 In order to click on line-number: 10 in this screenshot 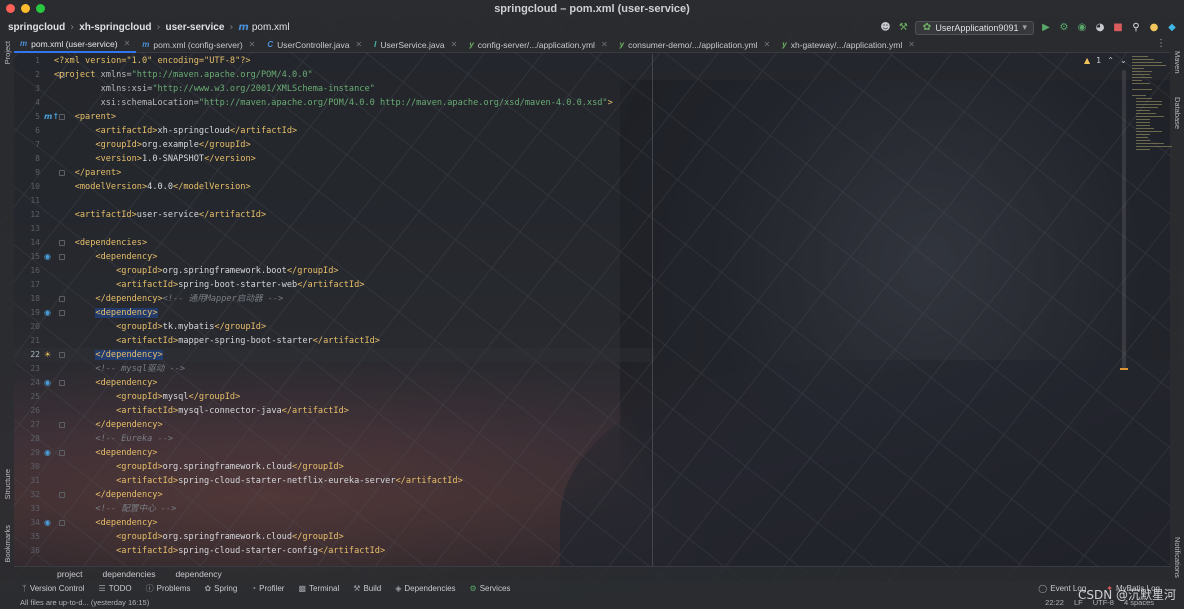, I will do `click(27, 186)`.